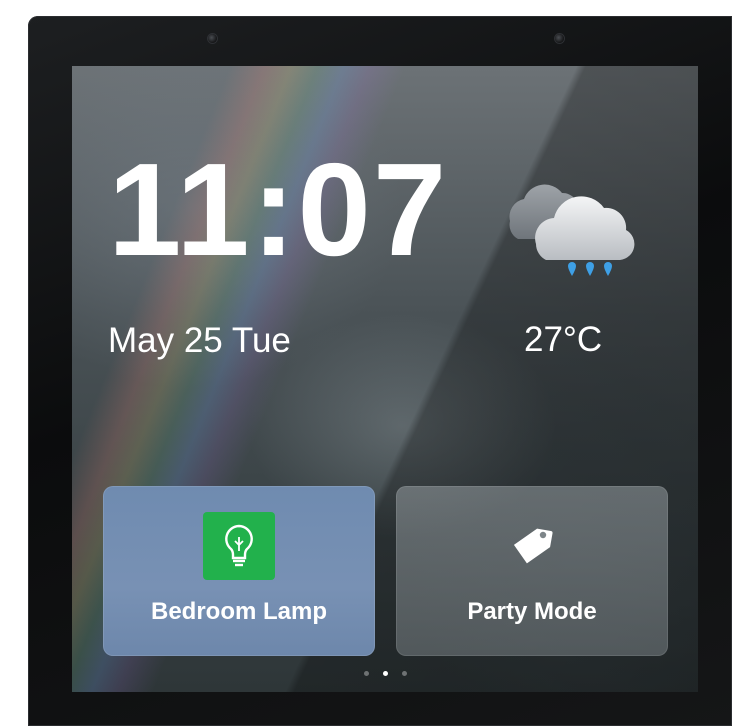 This screenshot has width=732, height=726. I want to click on party-mode-tile: Party Mode, so click(532, 571).